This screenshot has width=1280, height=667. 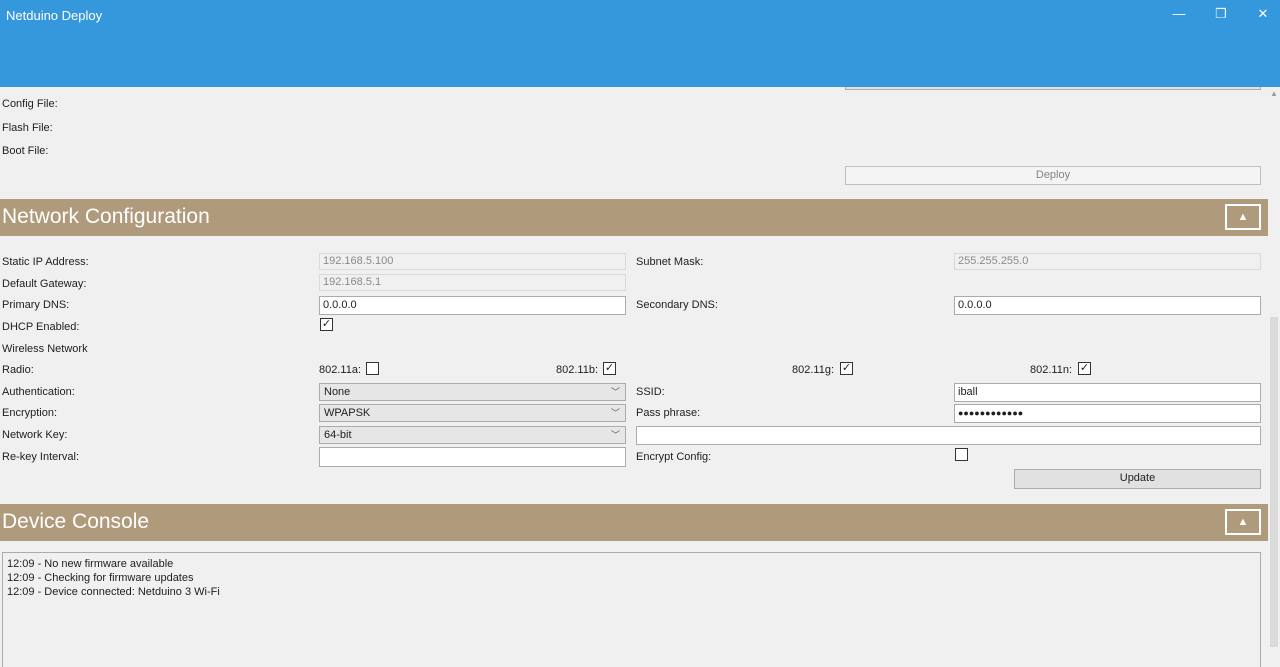 I want to click on primary-dns-label: Primary DNS:, so click(x=36, y=305).